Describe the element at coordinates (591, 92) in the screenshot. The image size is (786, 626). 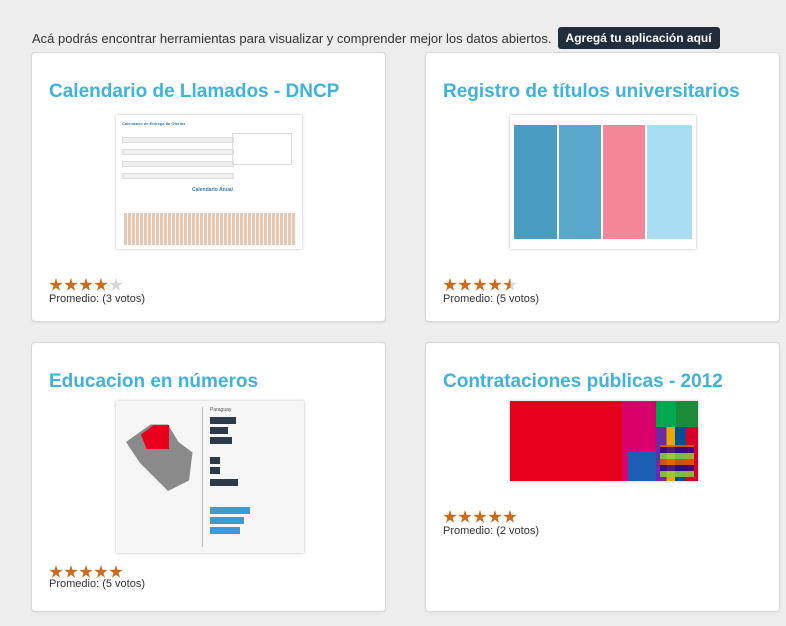
I see `app-card-title: Registro de títulos universitarios` at that location.